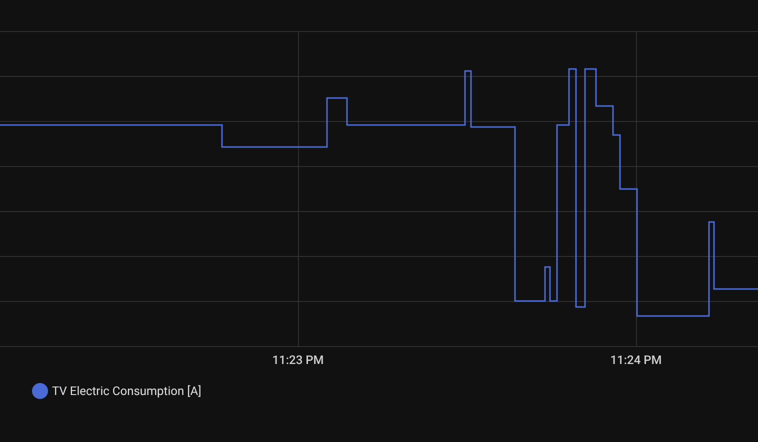 Image resolution: width=758 pixels, height=442 pixels. What do you see at coordinates (298, 360) in the screenshot?
I see `axis-tick-label: 11:23 PM` at bounding box center [298, 360].